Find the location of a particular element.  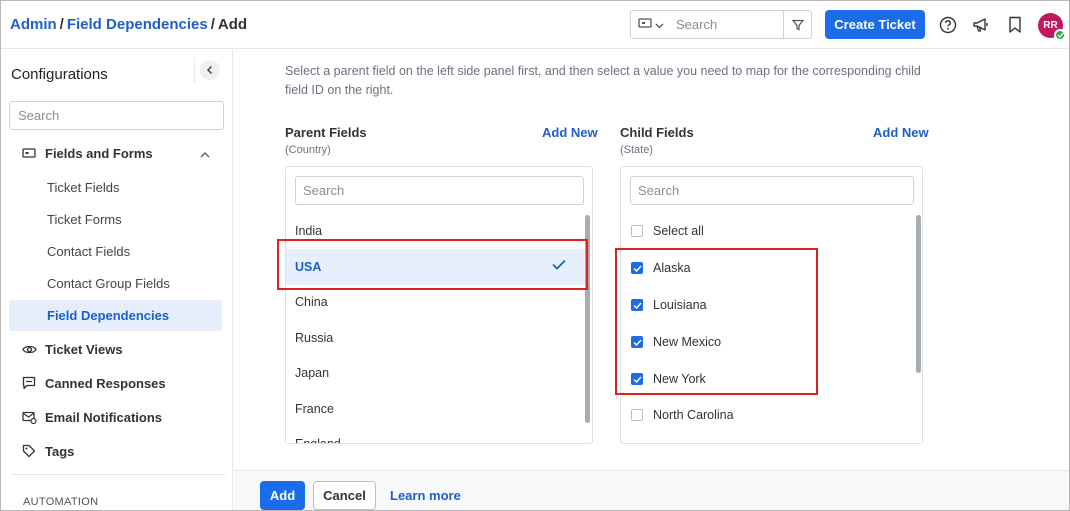

sidebar-item-ticket-forms: Ticket Forms is located at coordinates (115, 219).